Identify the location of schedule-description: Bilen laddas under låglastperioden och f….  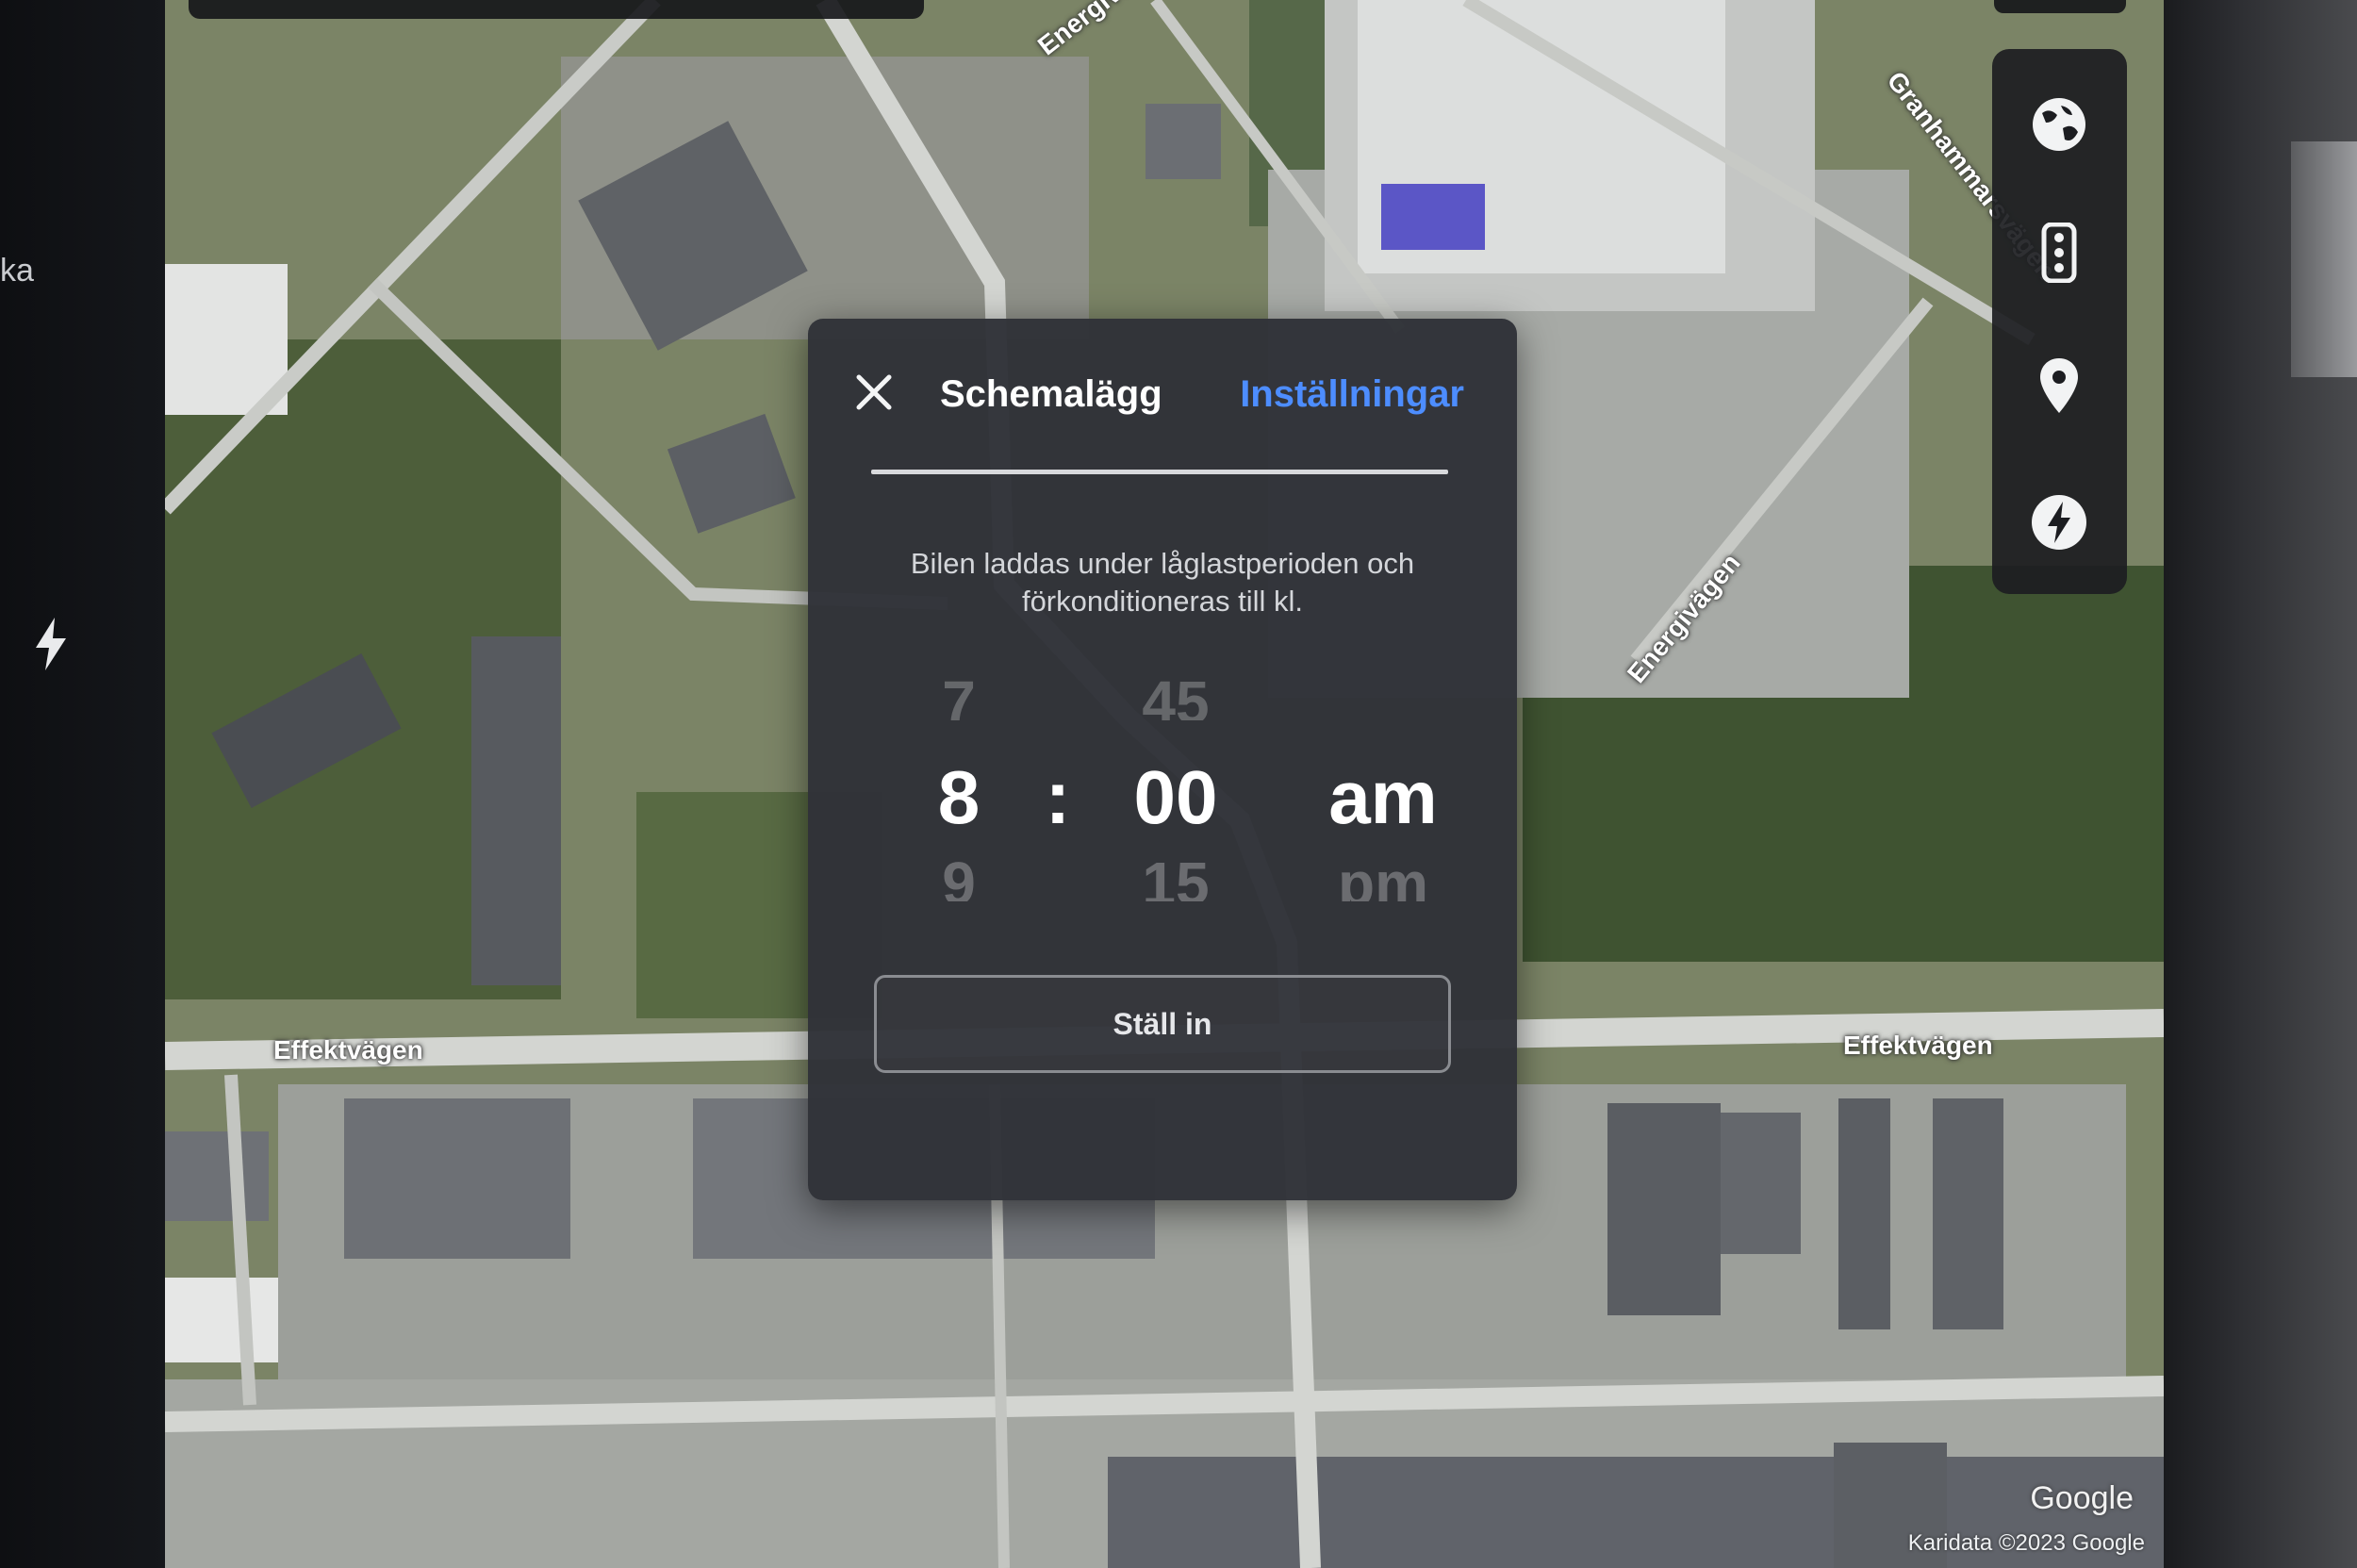
(1162, 582).